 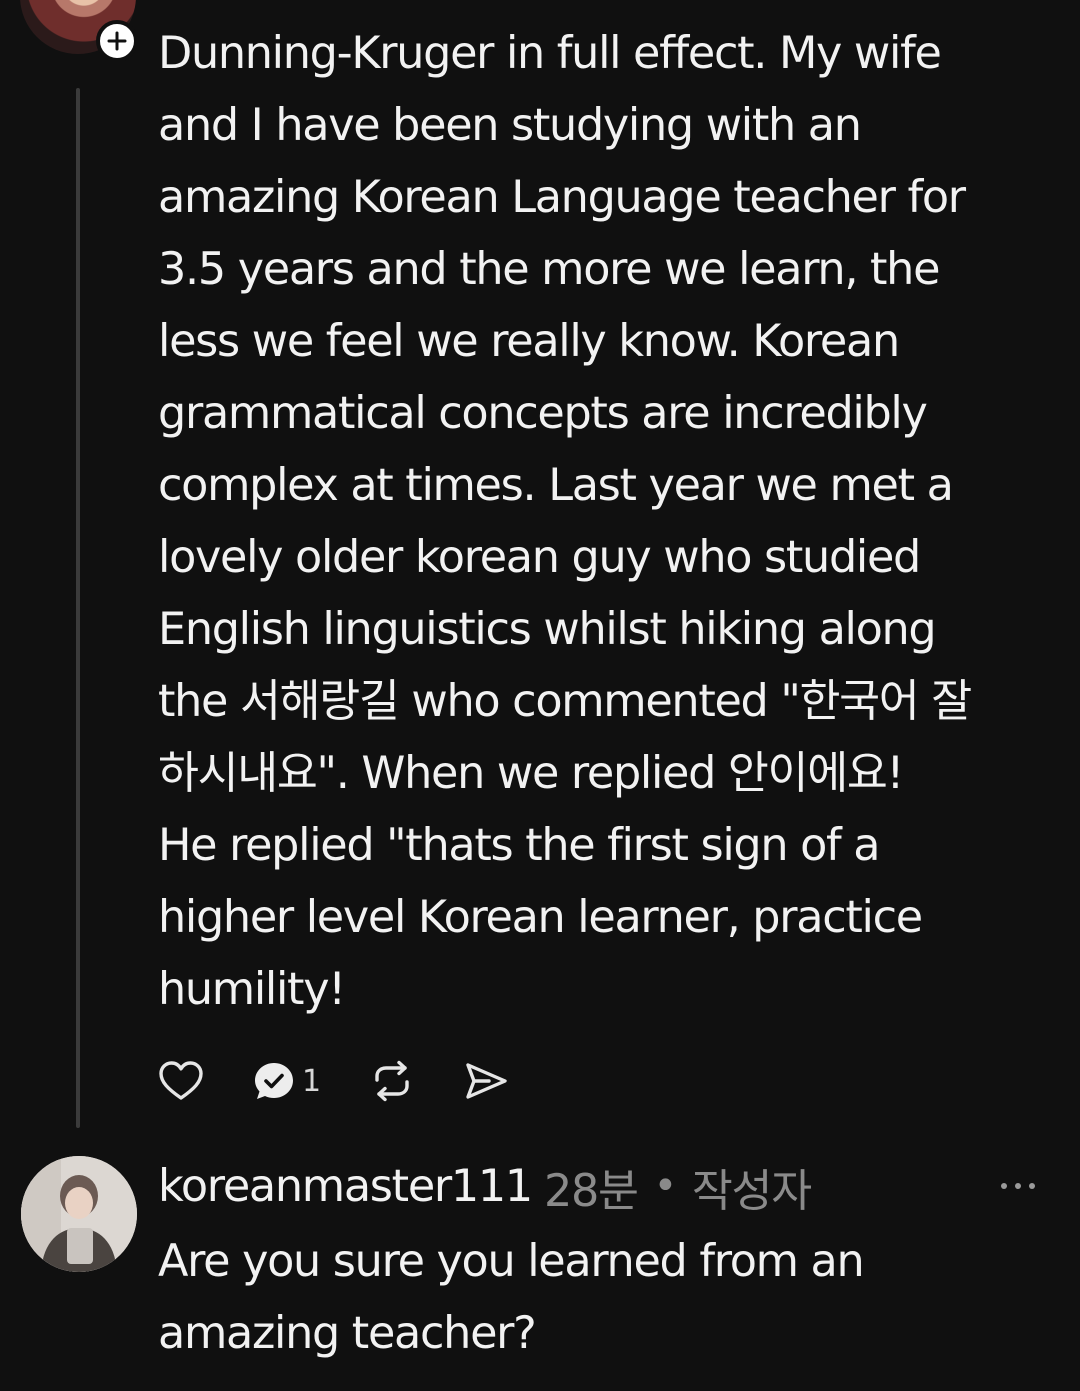 I want to click on comment-icon, so click(x=274, y=1081).